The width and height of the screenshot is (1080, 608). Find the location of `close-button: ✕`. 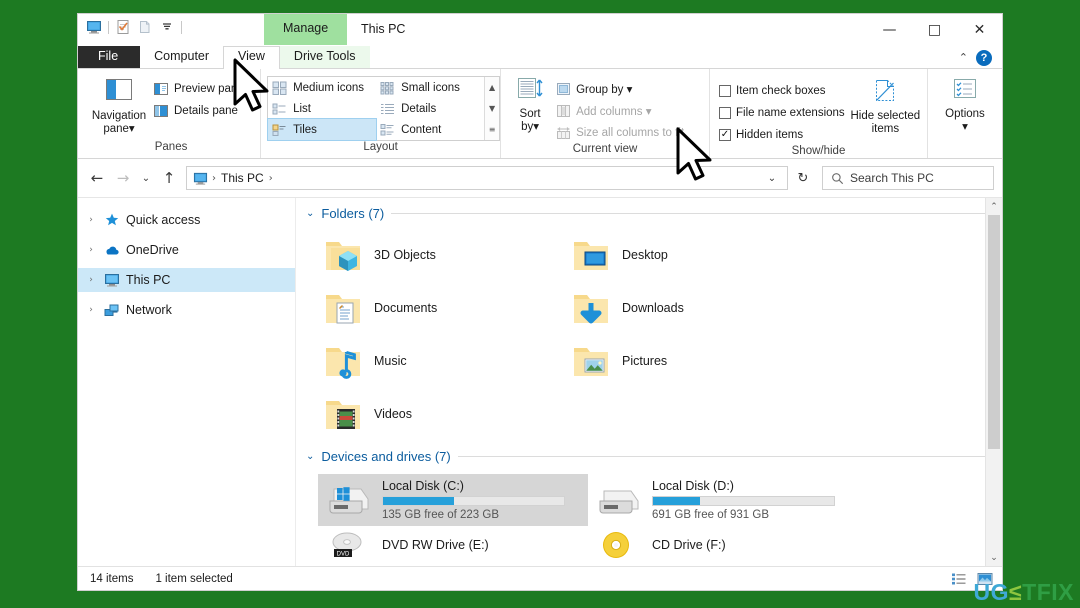

close-button: ✕ is located at coordinates (979, 29).